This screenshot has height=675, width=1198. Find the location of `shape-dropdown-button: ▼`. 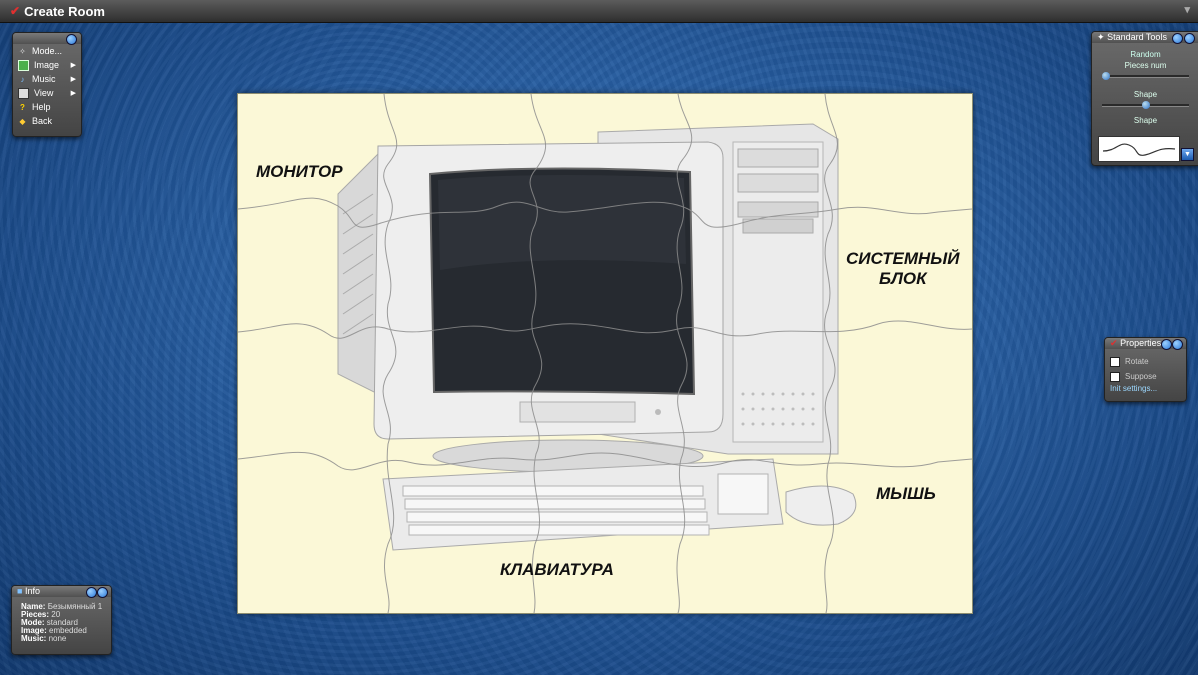

shape-dropdown-button: ▼ is located at coordinates (1187, 154).